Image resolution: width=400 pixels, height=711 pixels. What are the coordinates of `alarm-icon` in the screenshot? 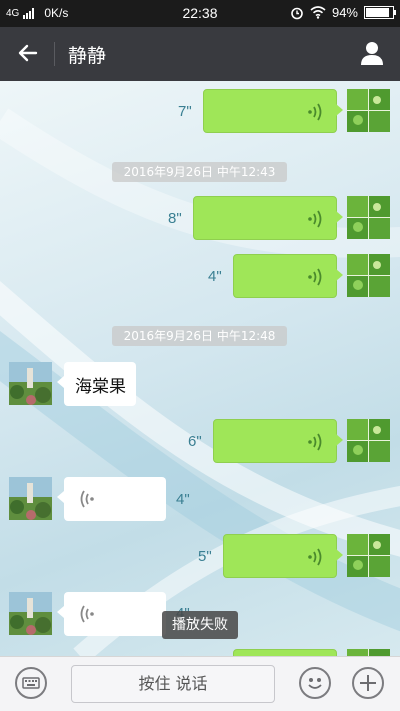 It's located at (297, 13).